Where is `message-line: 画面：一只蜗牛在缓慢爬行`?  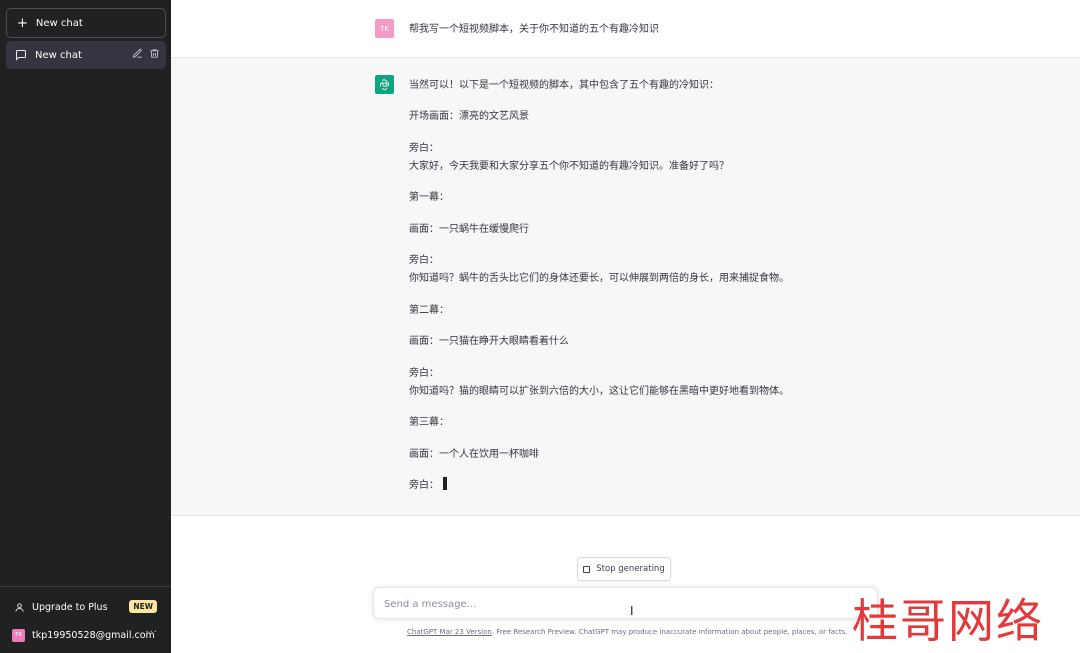
message-line: 画面：一只蜗牛在缓慢爬行 is located at coordinates (469, 229).